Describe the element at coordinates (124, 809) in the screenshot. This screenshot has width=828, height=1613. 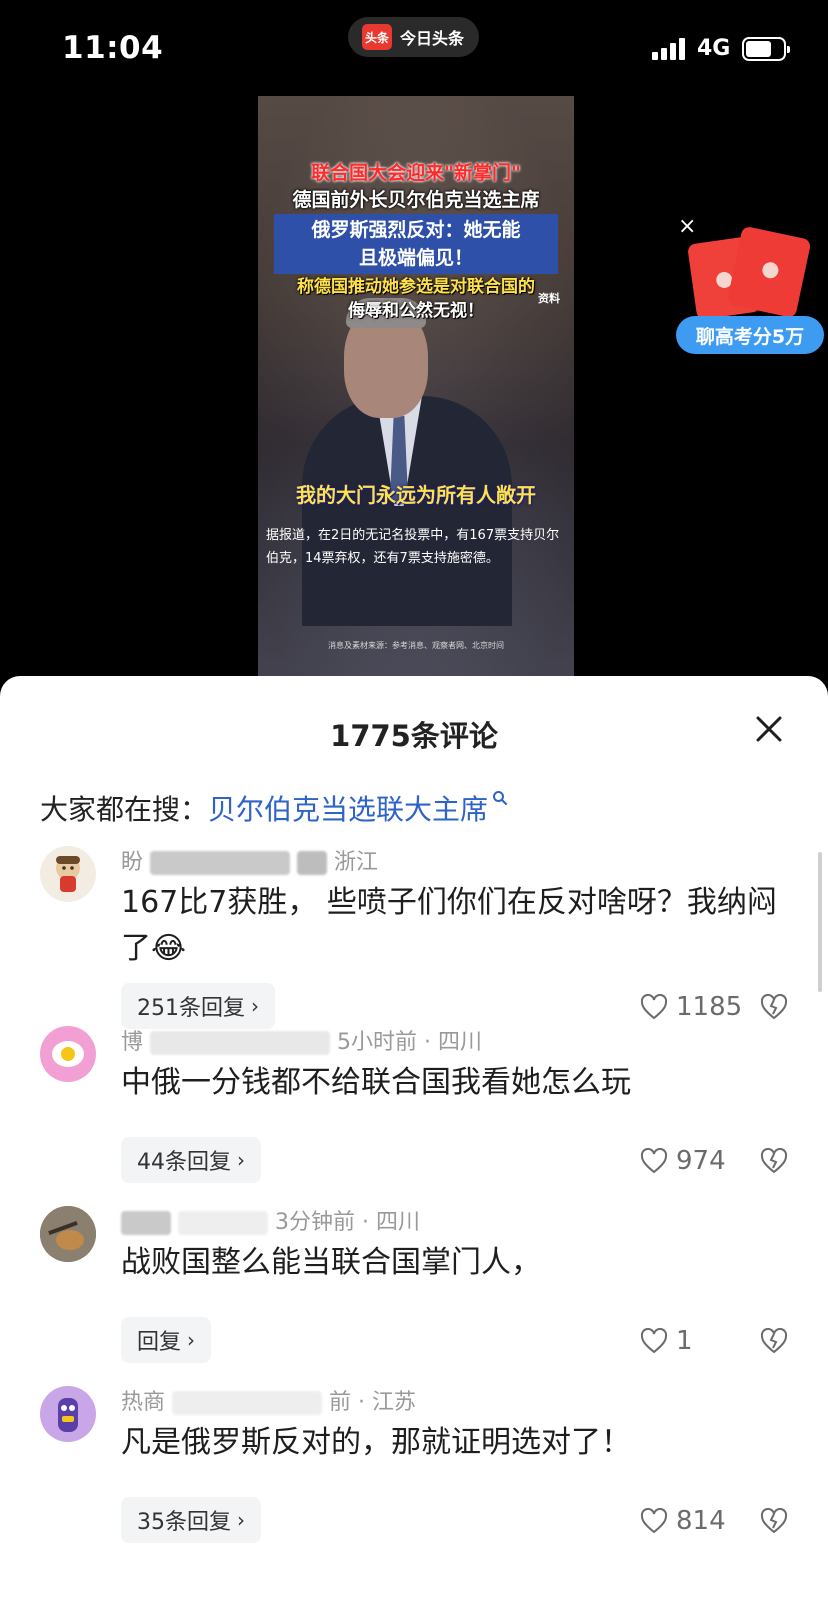
I see `trending-search-prefix: 大家都在搜：` at that location.